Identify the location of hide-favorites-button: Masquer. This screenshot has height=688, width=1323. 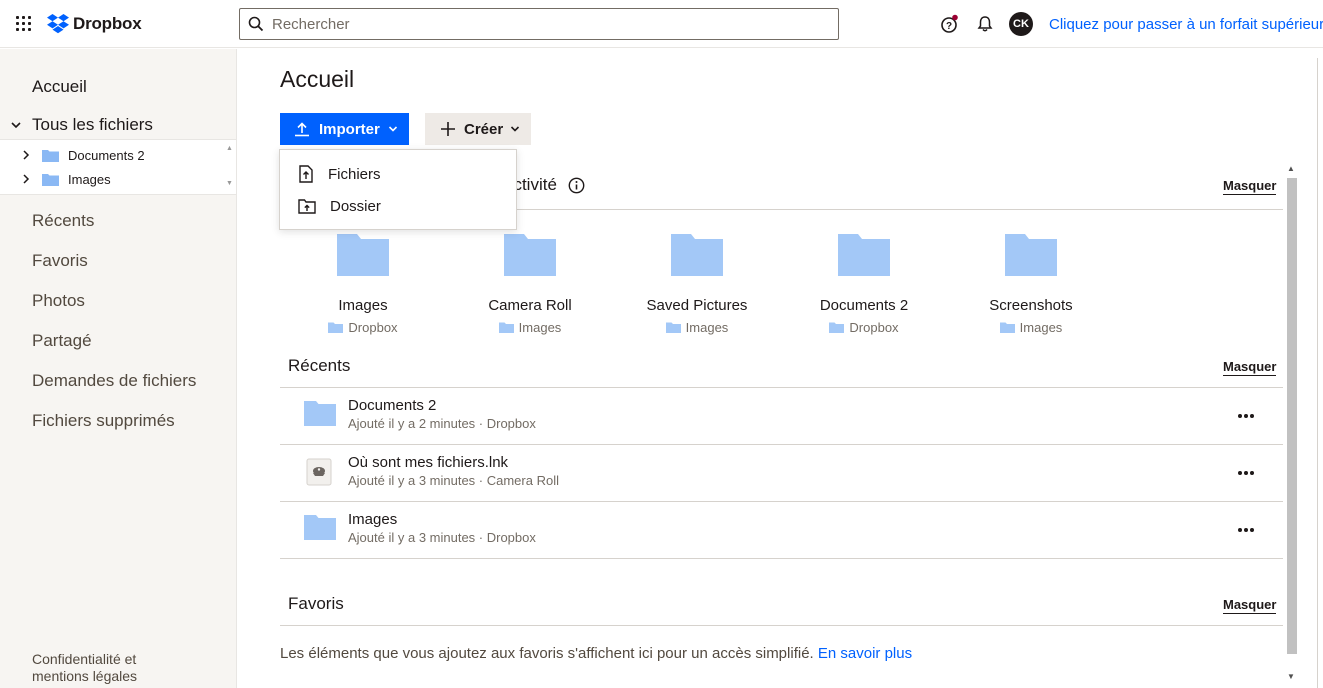
(1250, 605).